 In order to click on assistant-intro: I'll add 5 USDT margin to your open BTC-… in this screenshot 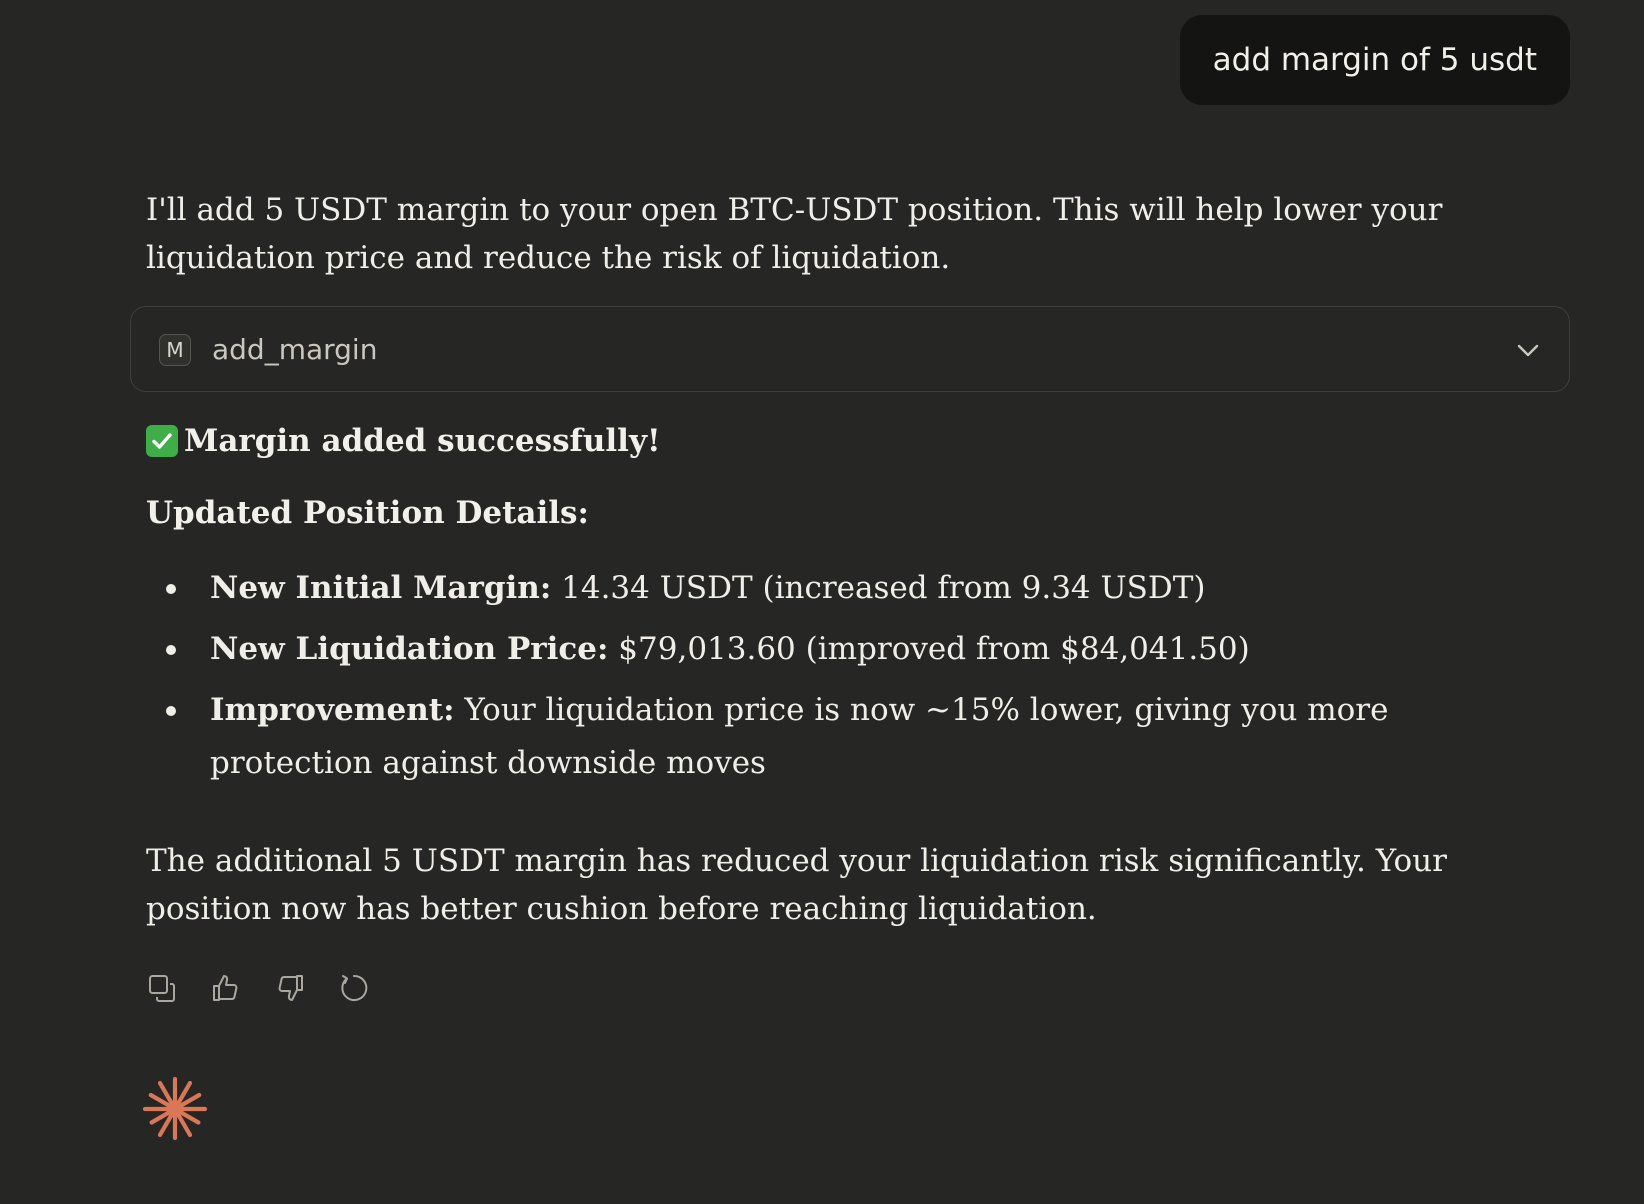, I will do `click(794, 234)`.